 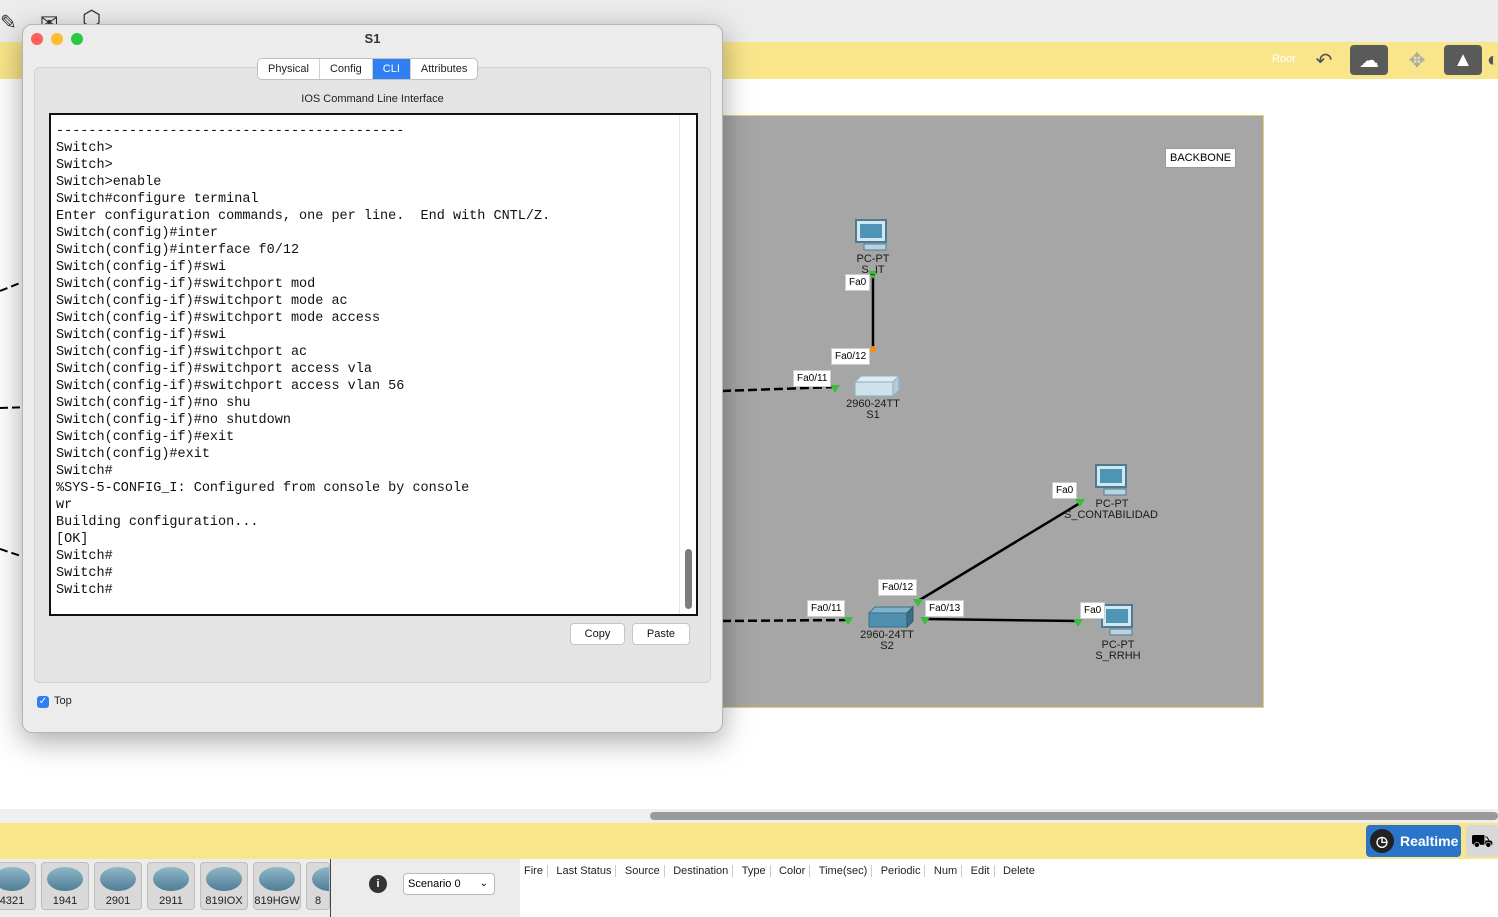 What do you see at coordinates (1201, 158) in the screenshot?
I see `backbone-label: BACKBONE` at bounding box center [1201, 158].